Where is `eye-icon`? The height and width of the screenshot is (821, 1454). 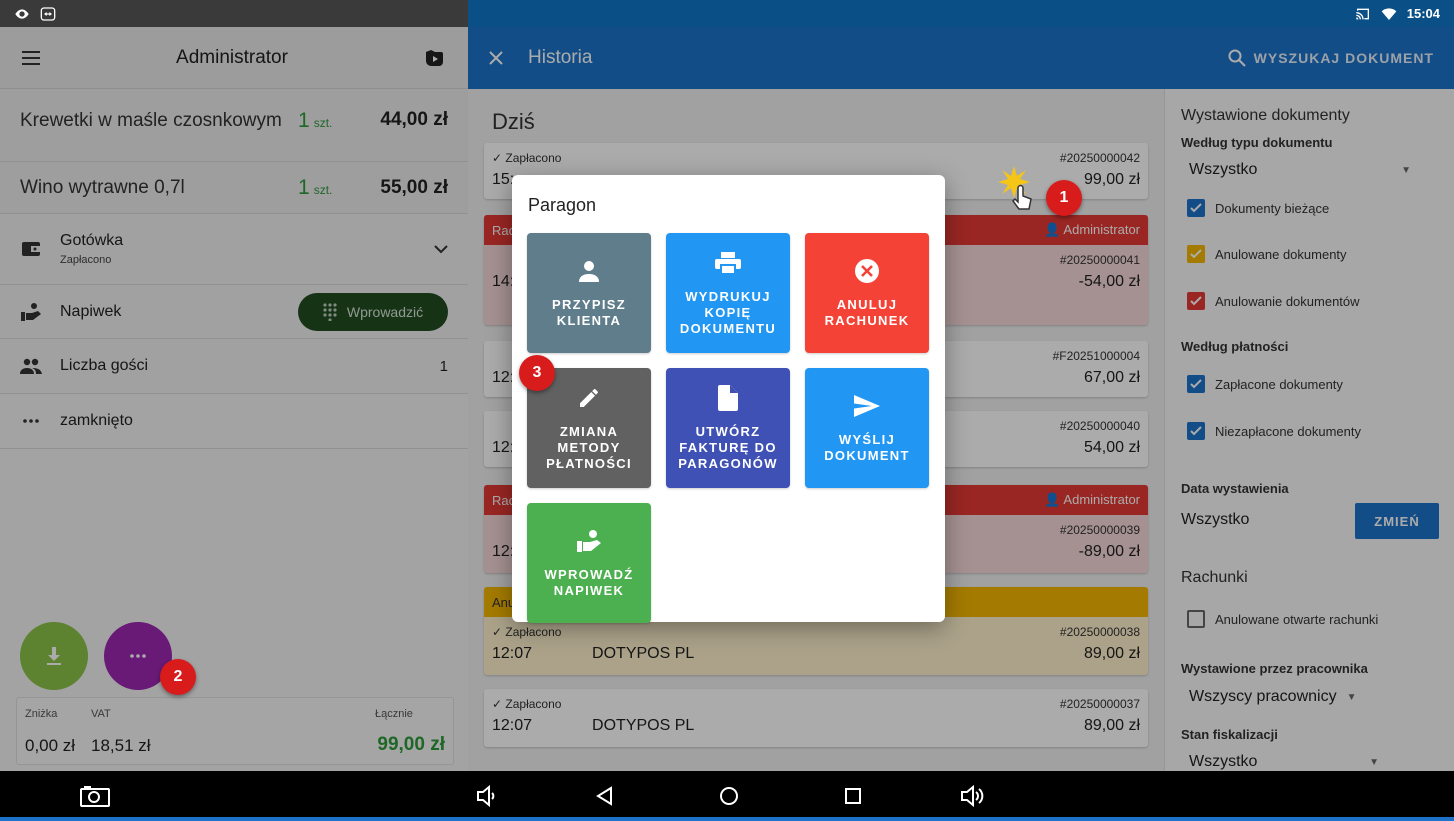 eye-icon is located at coordinates (22, 13).